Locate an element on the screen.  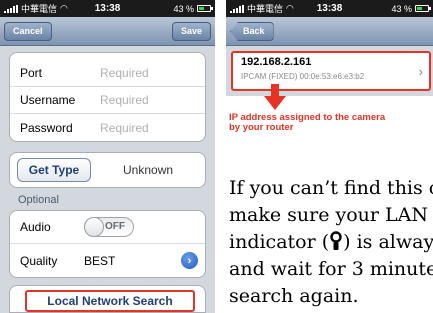
password-field: Required is located at coordinates (124, 128).